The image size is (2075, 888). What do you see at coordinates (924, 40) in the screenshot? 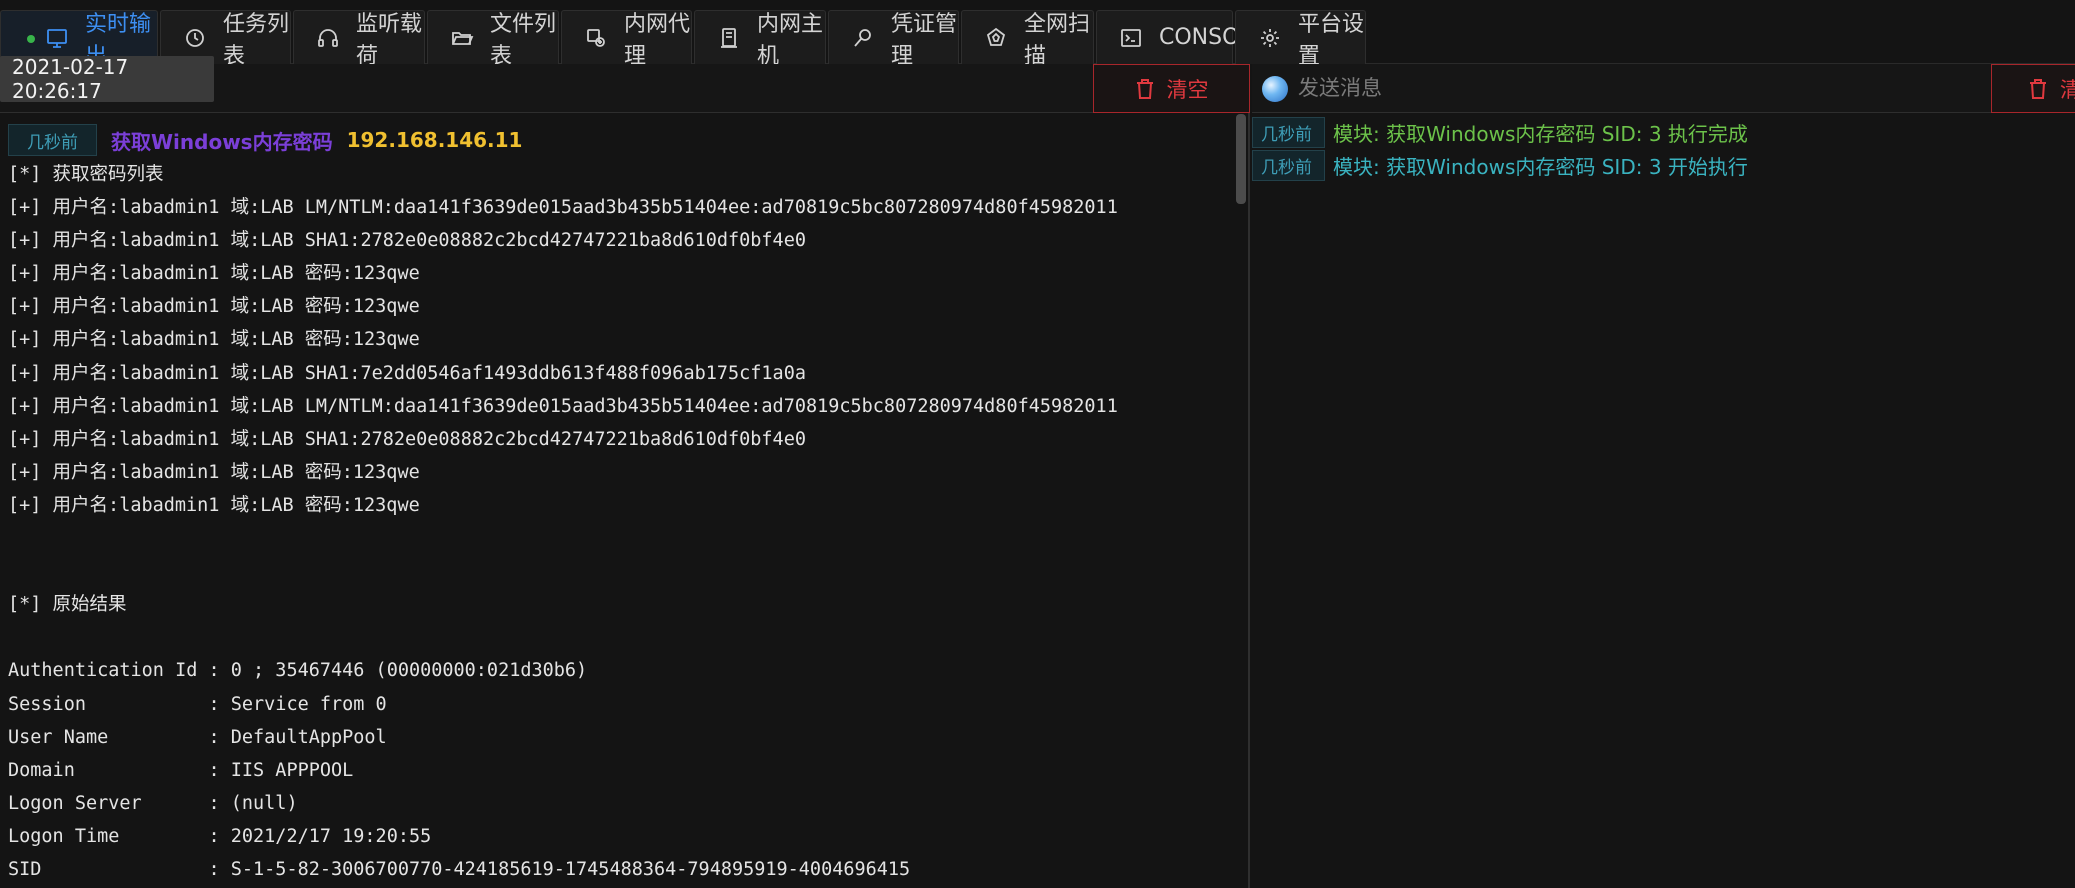
I see `tab-label: 凭证管理` at bounding box center [924, 40].